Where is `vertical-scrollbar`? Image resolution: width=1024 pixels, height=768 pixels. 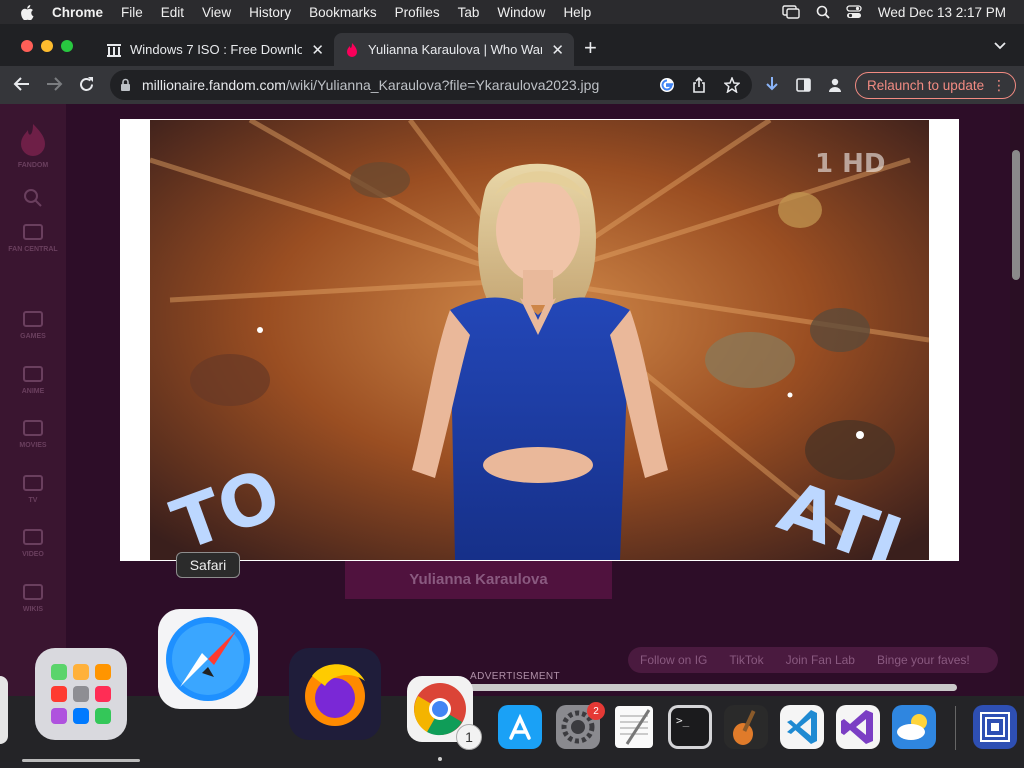
vertical-scrollbar is located at coordinates (1016, 215).